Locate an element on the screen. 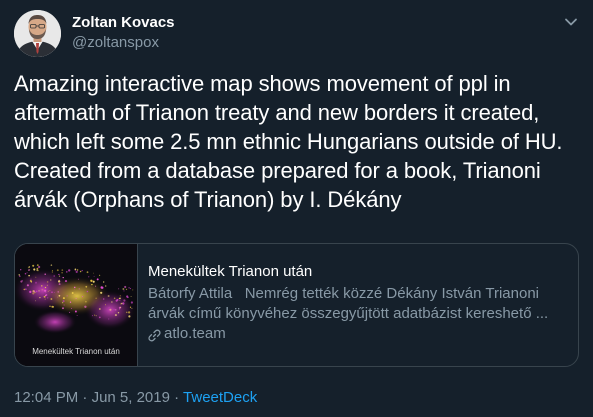  author-info: Zoltan Kovacs @zoltanspox is located at coordinates (123, 32).